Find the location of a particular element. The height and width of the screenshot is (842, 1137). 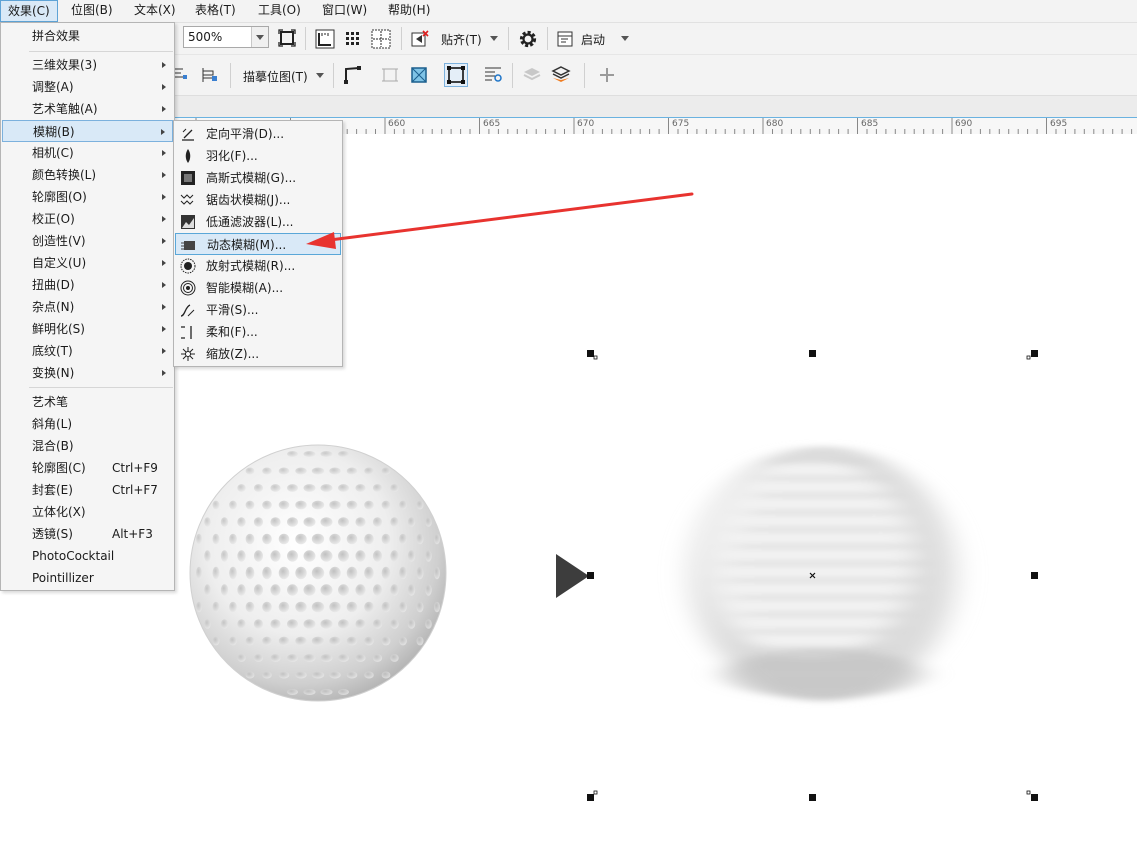

menu-item-submenu: 扭曲(D) is located at coordinates (87, 285).